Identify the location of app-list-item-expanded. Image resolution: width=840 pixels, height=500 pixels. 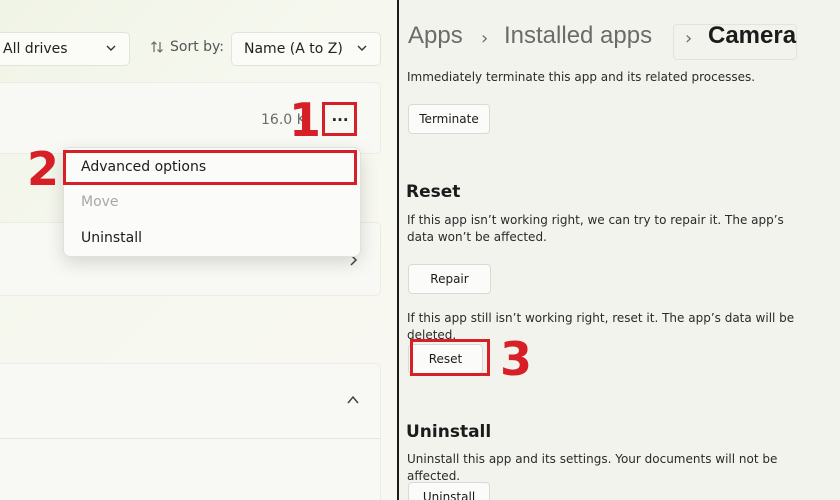
(190, 431).